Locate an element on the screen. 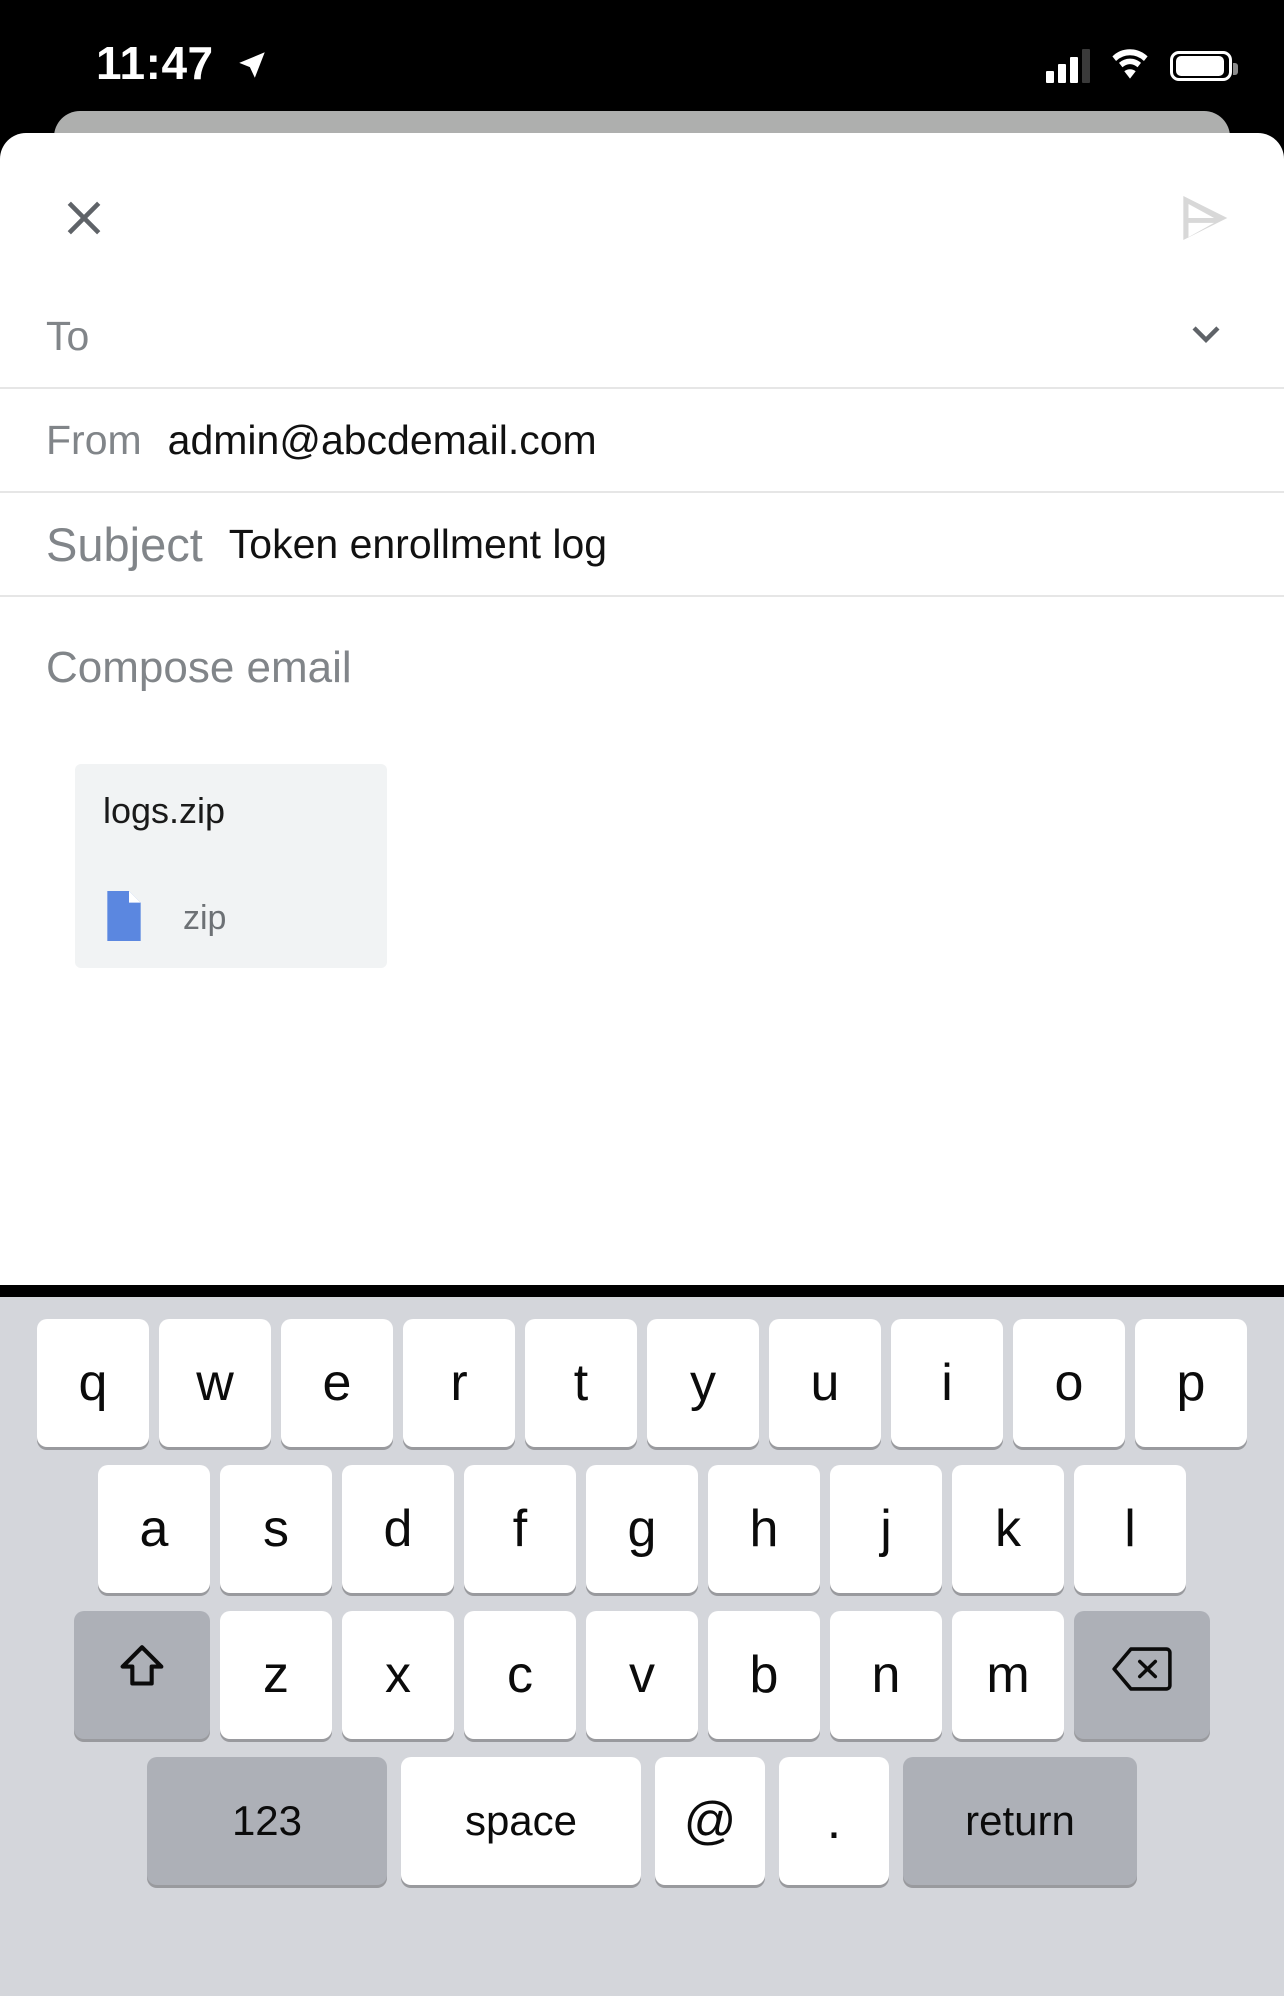  shift-key is located at coordinates (142, 1675).